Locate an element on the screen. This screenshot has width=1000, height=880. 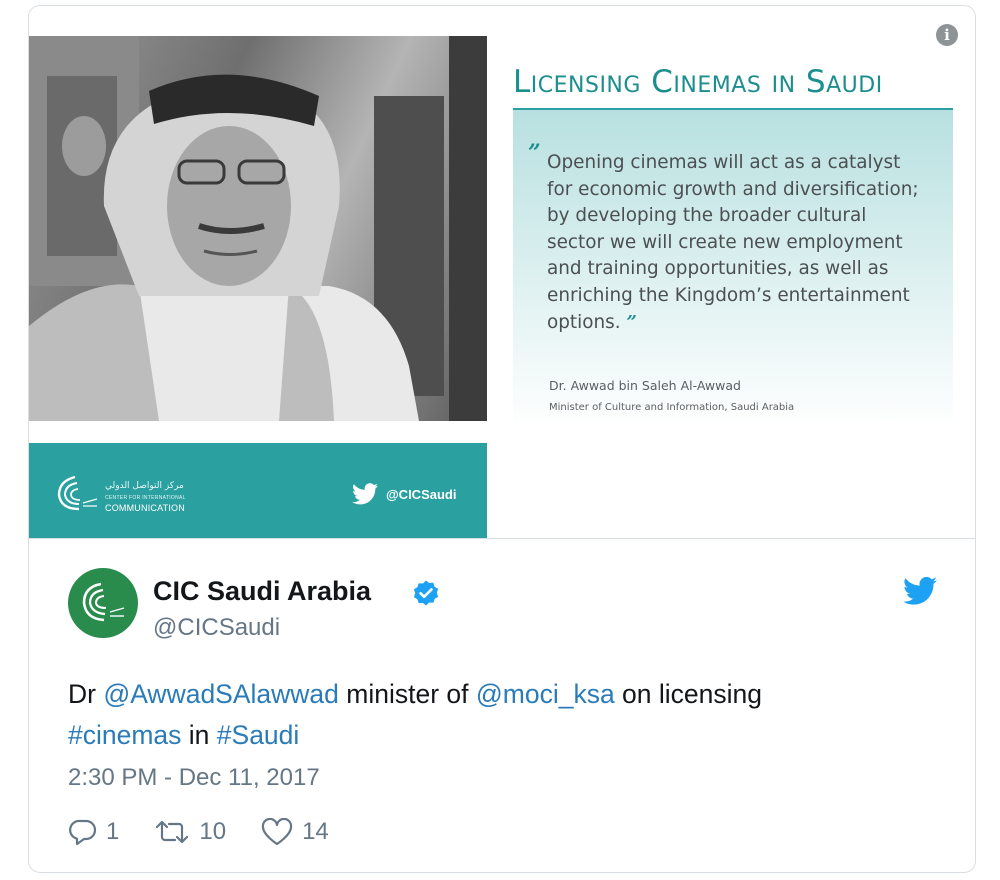
cic-logo-icon is located at coordinates (77, 493).